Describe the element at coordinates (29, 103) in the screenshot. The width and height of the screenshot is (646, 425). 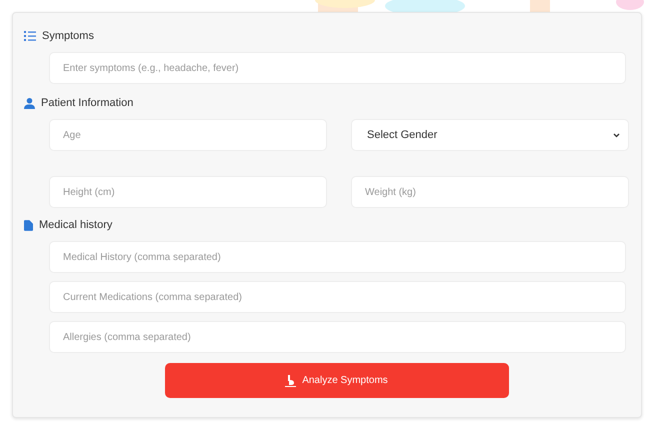
I see `user-icon` at that location.